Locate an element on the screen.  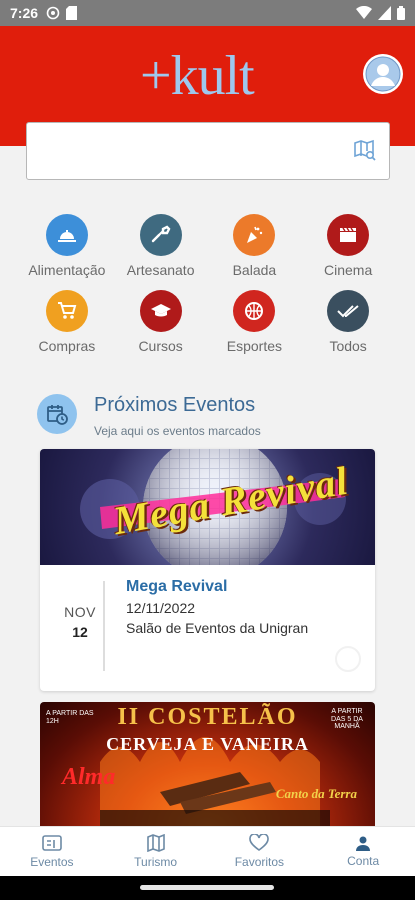
event-date: 12/11/2022 is located at coordinates (161, 608).